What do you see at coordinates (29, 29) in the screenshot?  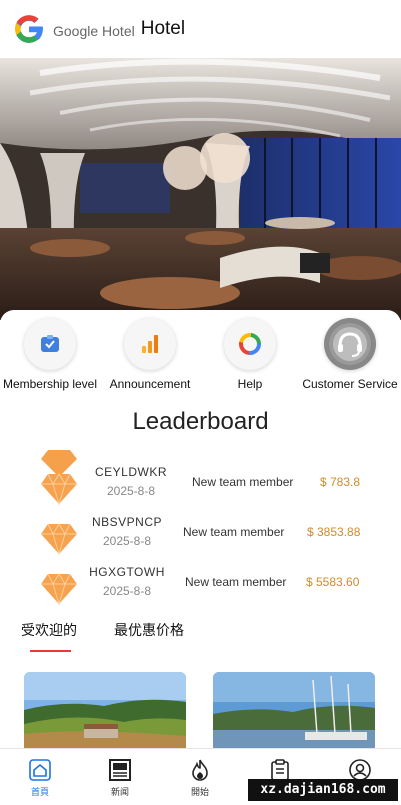 I see `google-logo-icon` at bounding box center [29, 29].